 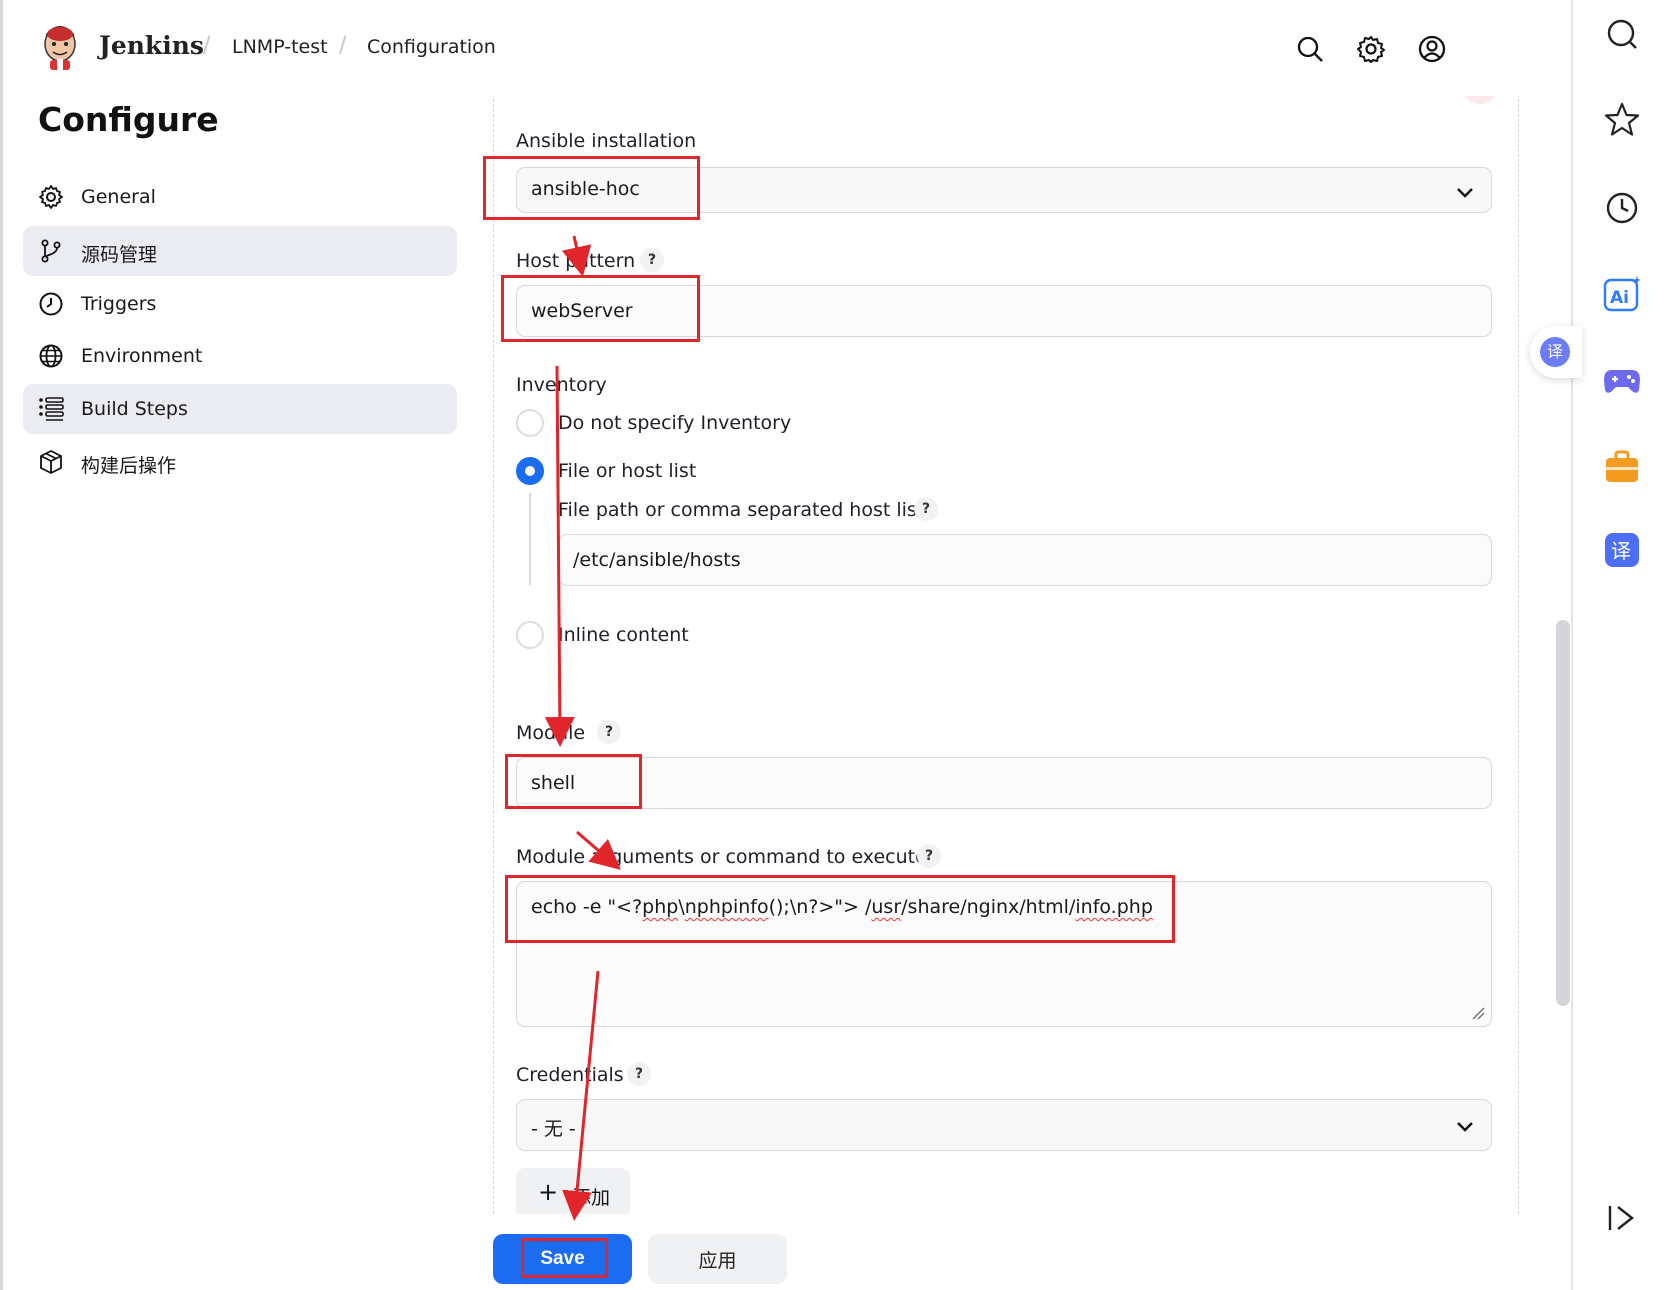 What do you see at coordinates (1563, 813) in the screenshot?
I see `scrollbar` at bounding box center [1563, 813].